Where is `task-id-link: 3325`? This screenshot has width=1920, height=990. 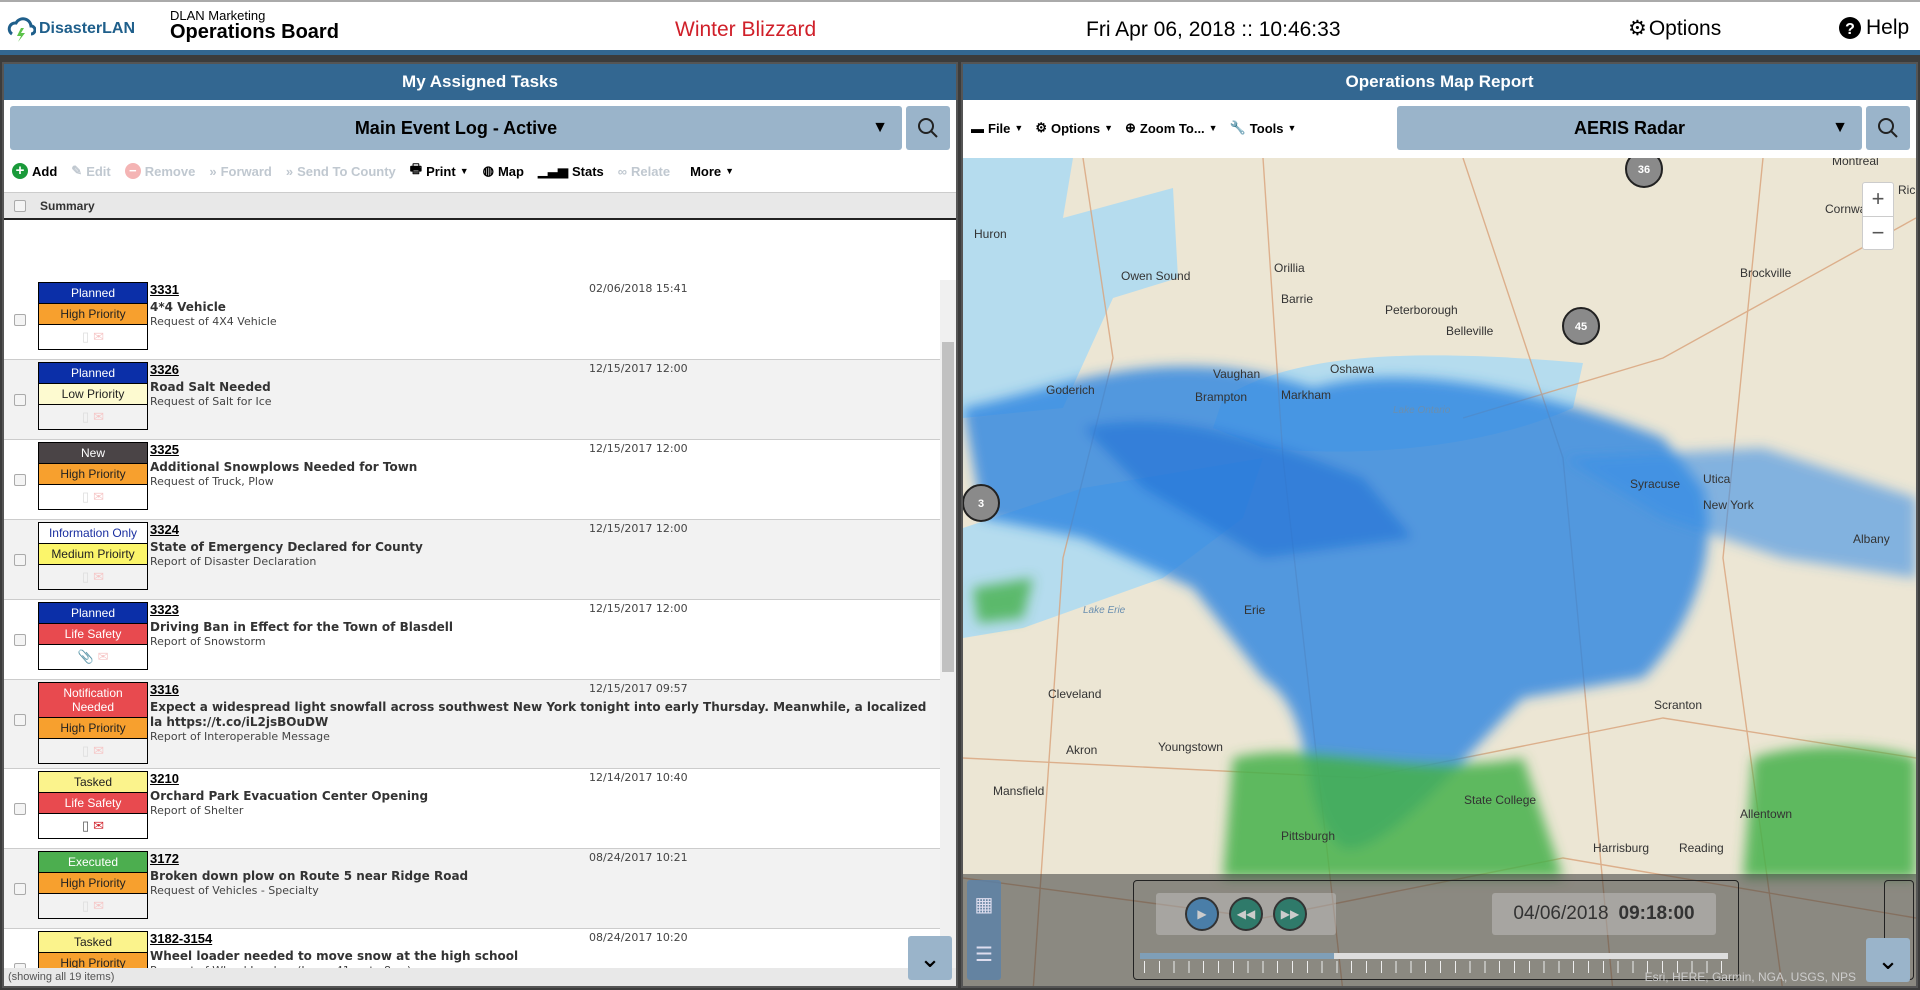
task-id-link: 3325 is located at coordinates (283, 449).